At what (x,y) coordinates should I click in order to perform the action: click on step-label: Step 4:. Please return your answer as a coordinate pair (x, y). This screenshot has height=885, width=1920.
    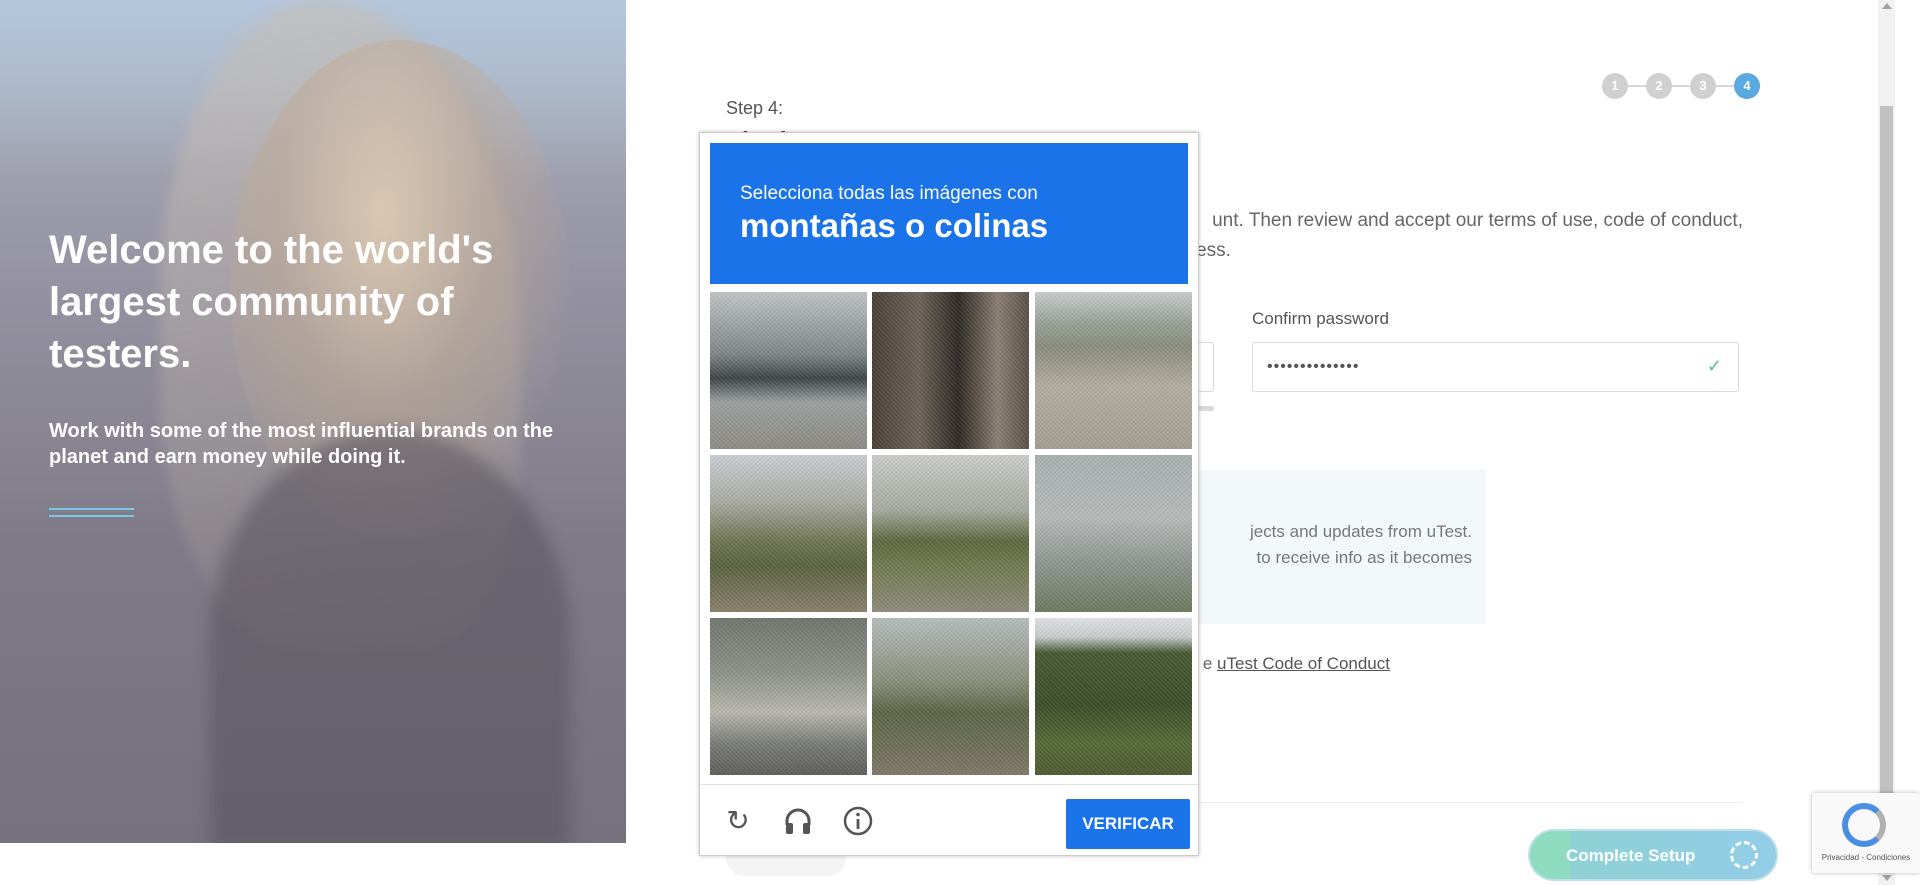
    Looking at the image, I should click on (755, 108).